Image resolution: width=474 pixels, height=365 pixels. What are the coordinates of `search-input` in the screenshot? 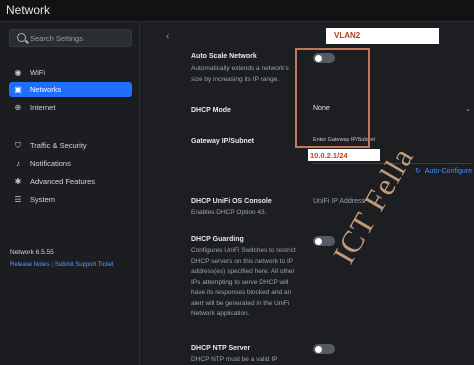 It's located at (80, 38).